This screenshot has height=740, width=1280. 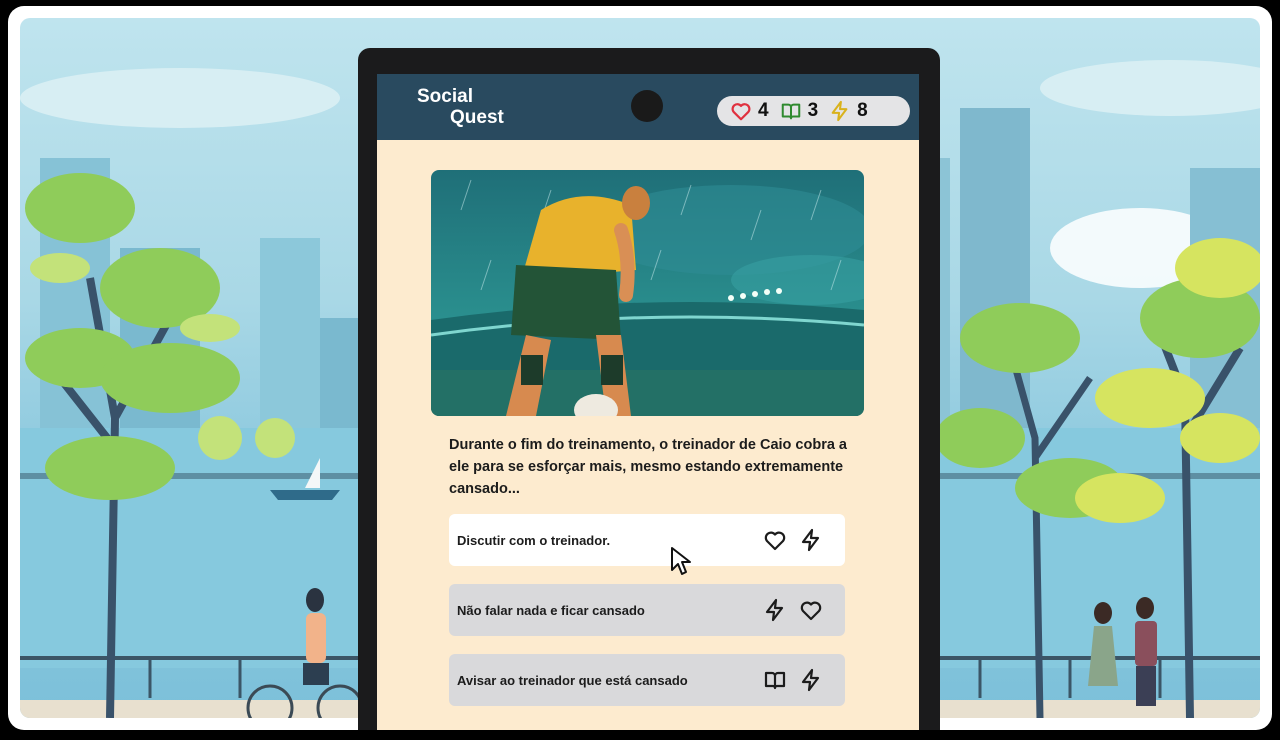 What do you see at coordinates (534, 540) in the screenshot?
I see `choice-label: Discutir com o treinador.` at bounding box center [534, 540].